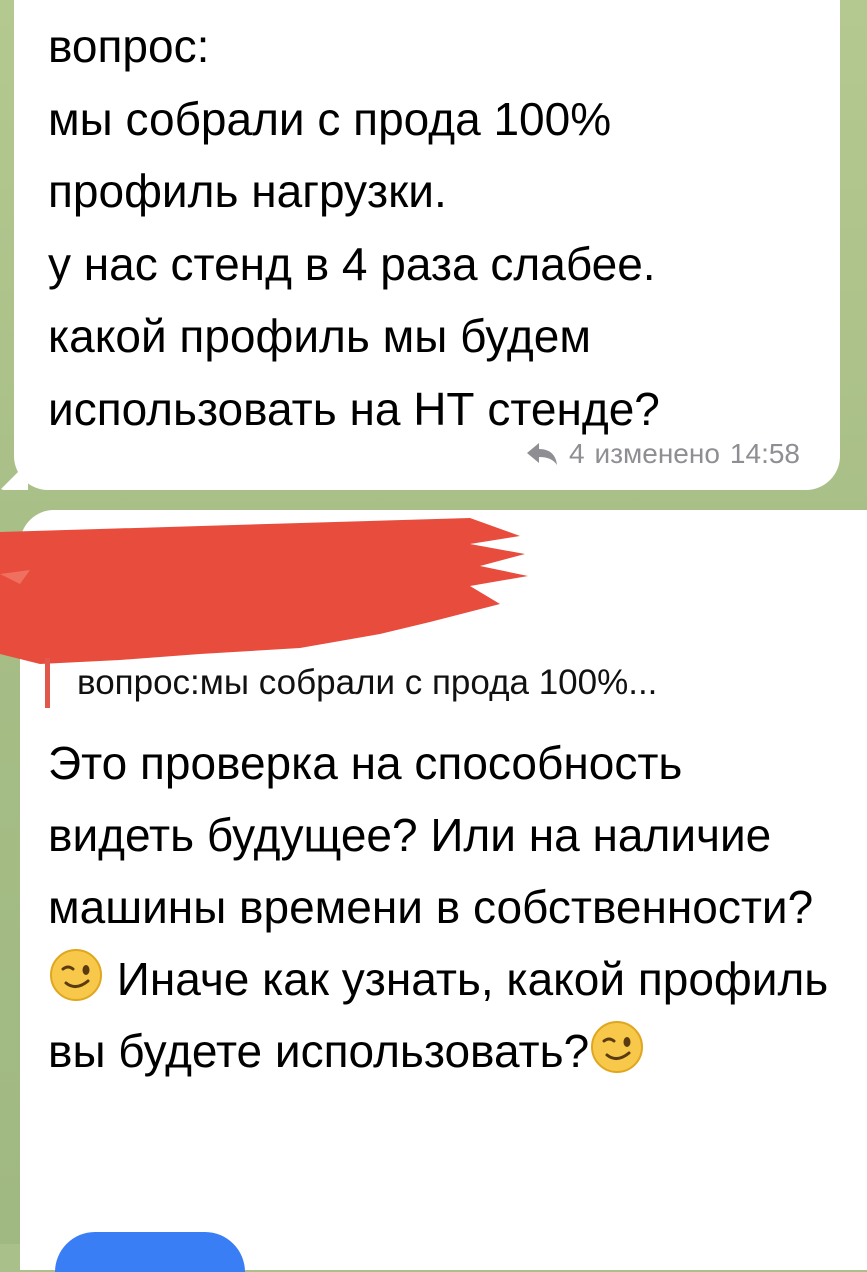  What do you see at coordinates (764, 453) in the screenshot?
I see `message-time: 14:58` at bounding box center [764, 453].